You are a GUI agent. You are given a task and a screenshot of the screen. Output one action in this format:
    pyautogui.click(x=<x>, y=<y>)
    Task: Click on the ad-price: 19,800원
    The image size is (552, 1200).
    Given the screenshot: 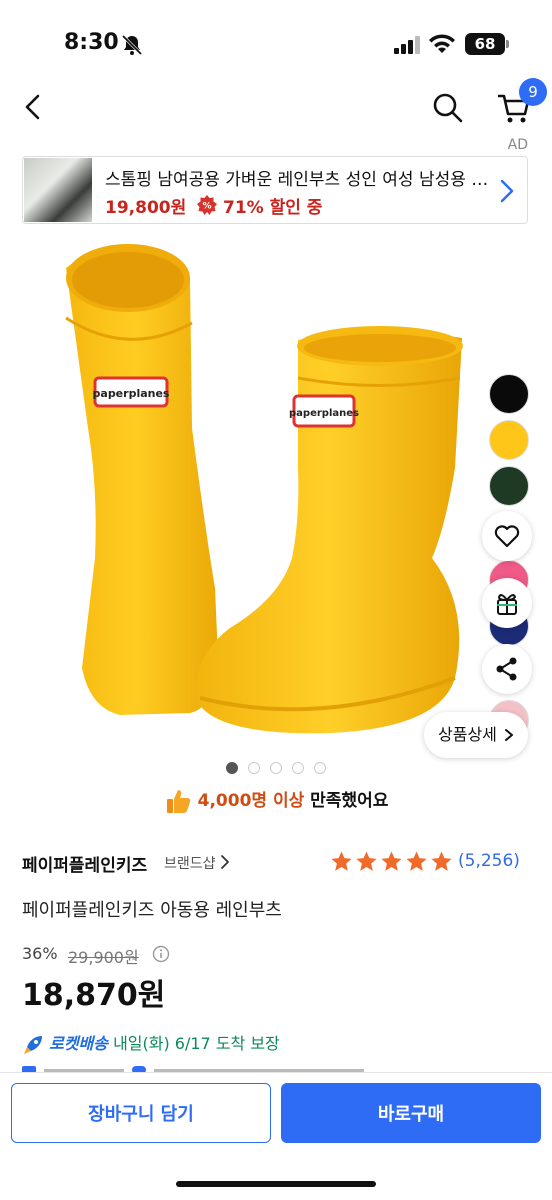 What is the action you would take?
    pyautogui.click(x=146, y=208)
    